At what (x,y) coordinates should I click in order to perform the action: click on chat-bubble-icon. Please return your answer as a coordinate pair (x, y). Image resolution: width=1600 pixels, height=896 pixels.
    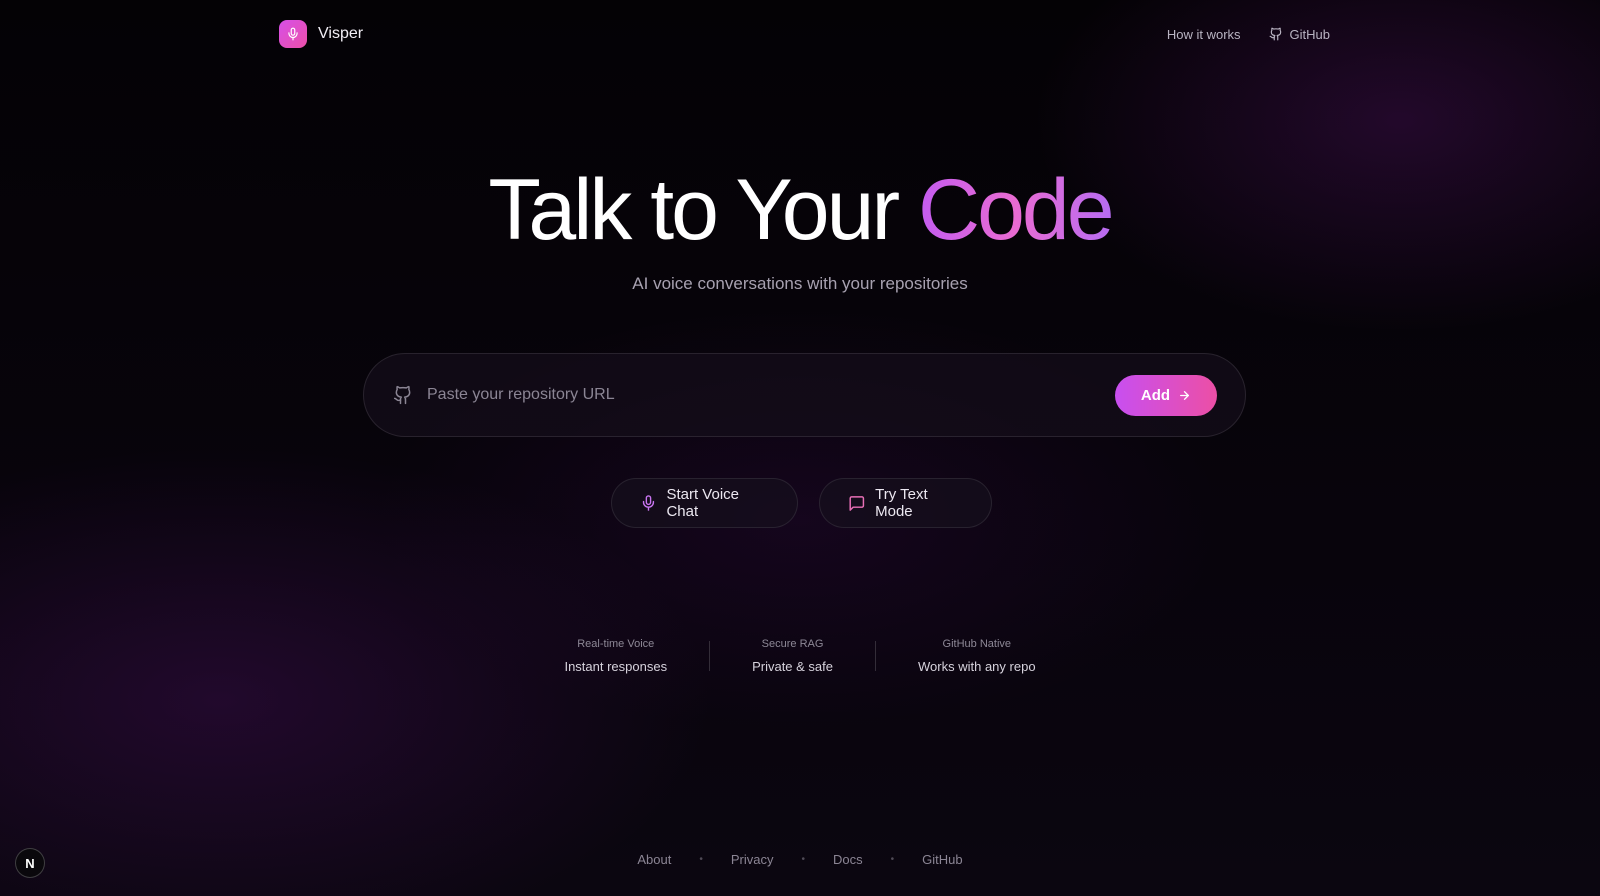
    Looking at the image, I should click on (856, 503).